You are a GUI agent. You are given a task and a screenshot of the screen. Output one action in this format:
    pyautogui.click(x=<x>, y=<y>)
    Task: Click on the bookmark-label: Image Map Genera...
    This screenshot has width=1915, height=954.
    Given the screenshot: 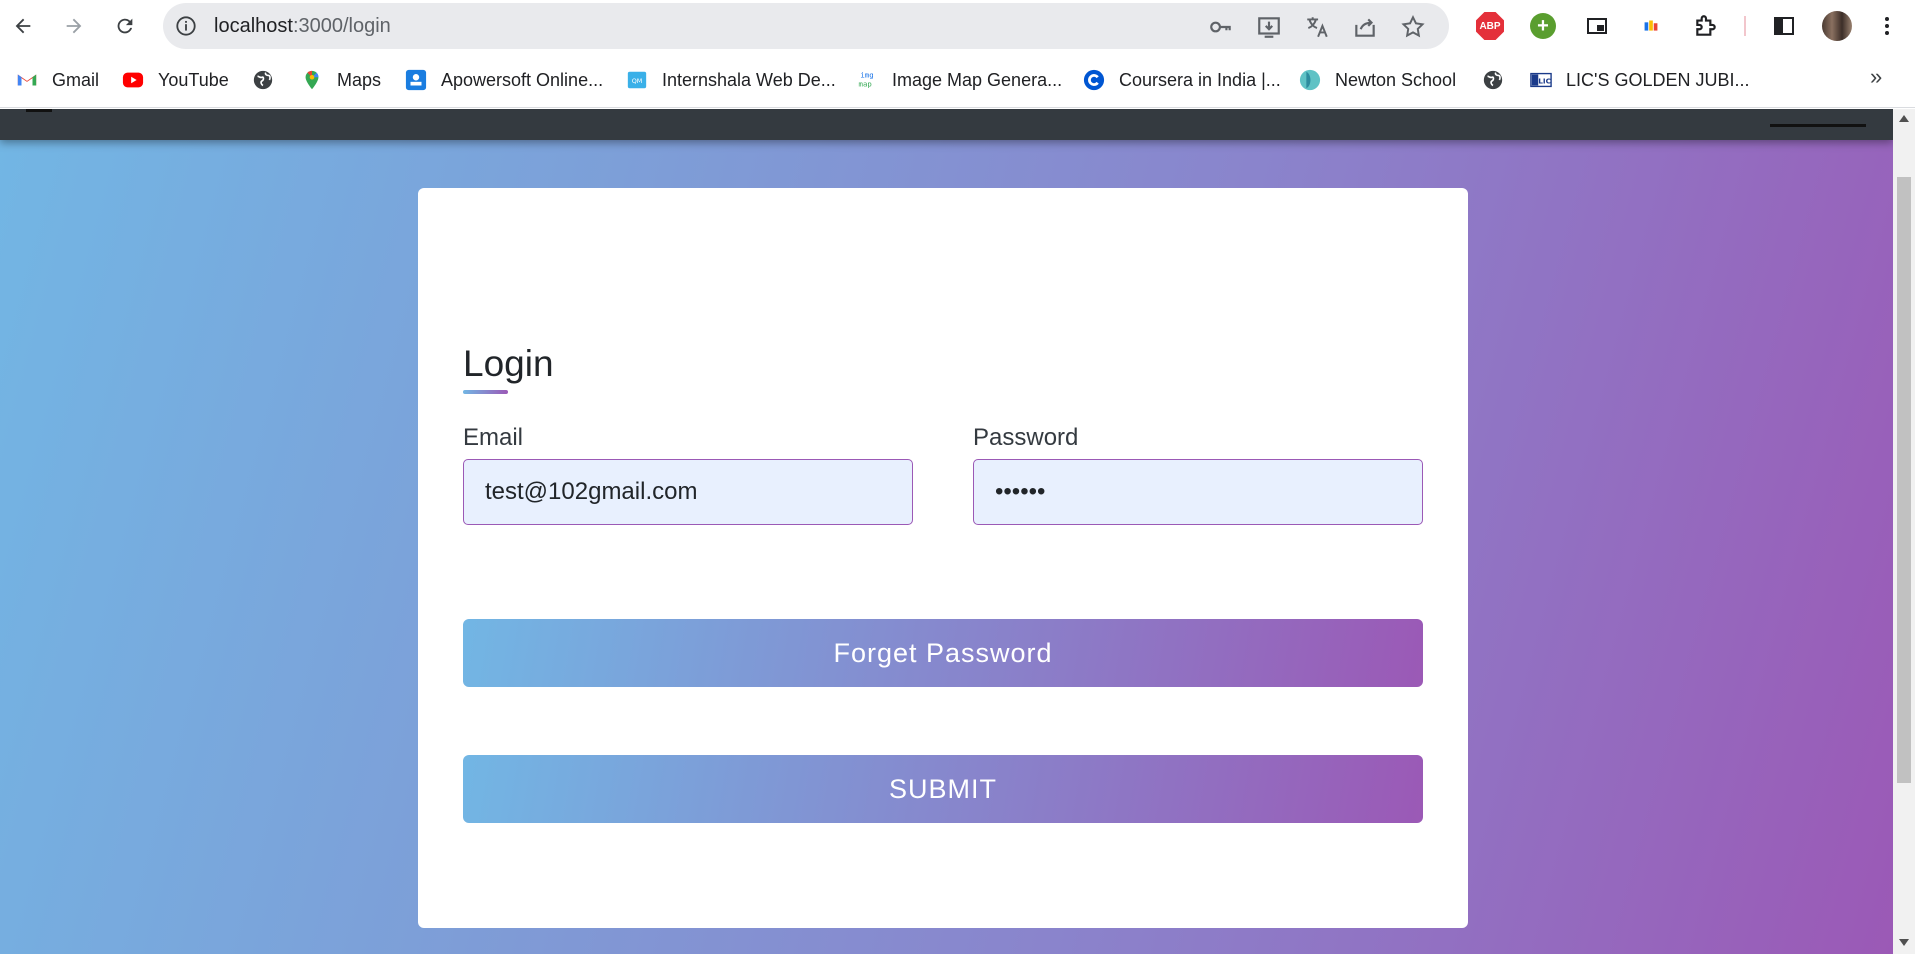 What is the action you would take?
    pyautogui.click(x=977, y=79)
    